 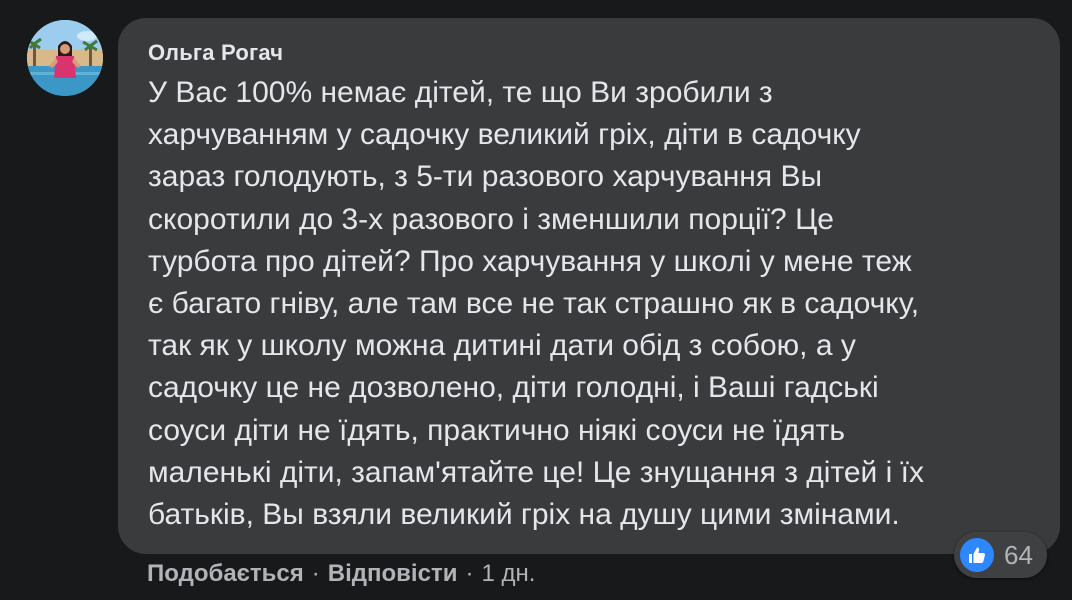 I want to click on avatar-photo, so click(x=65, y=58).